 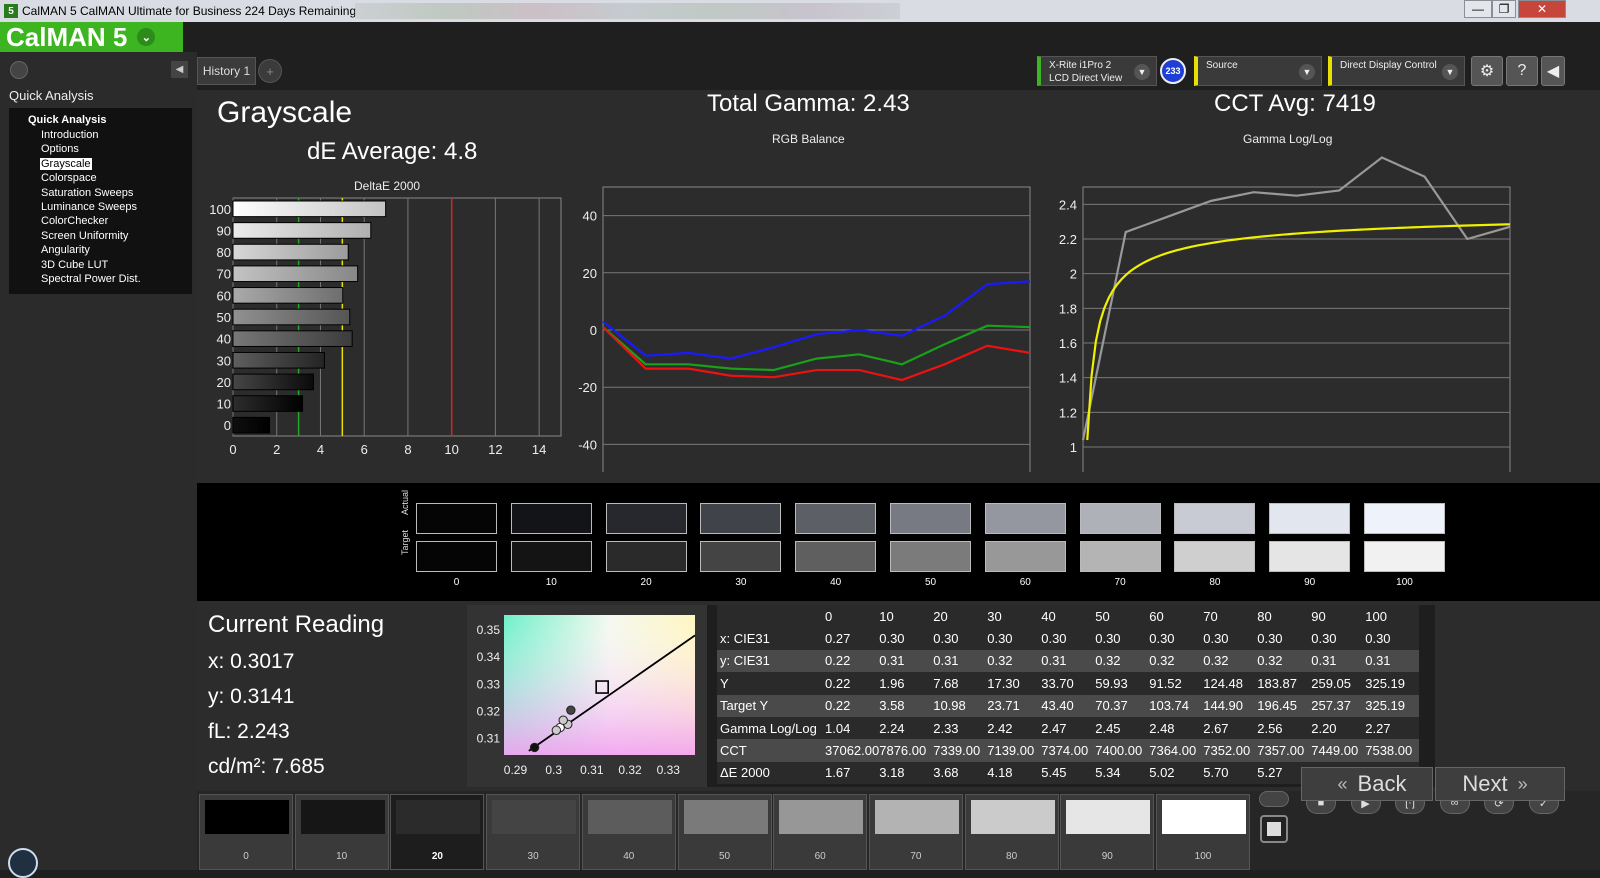 What do you see at coordinates (1396, 71) in the screenshot?
I see `display-control-selector: Direct Display Control ▼` at bounding box center [1396, 71].